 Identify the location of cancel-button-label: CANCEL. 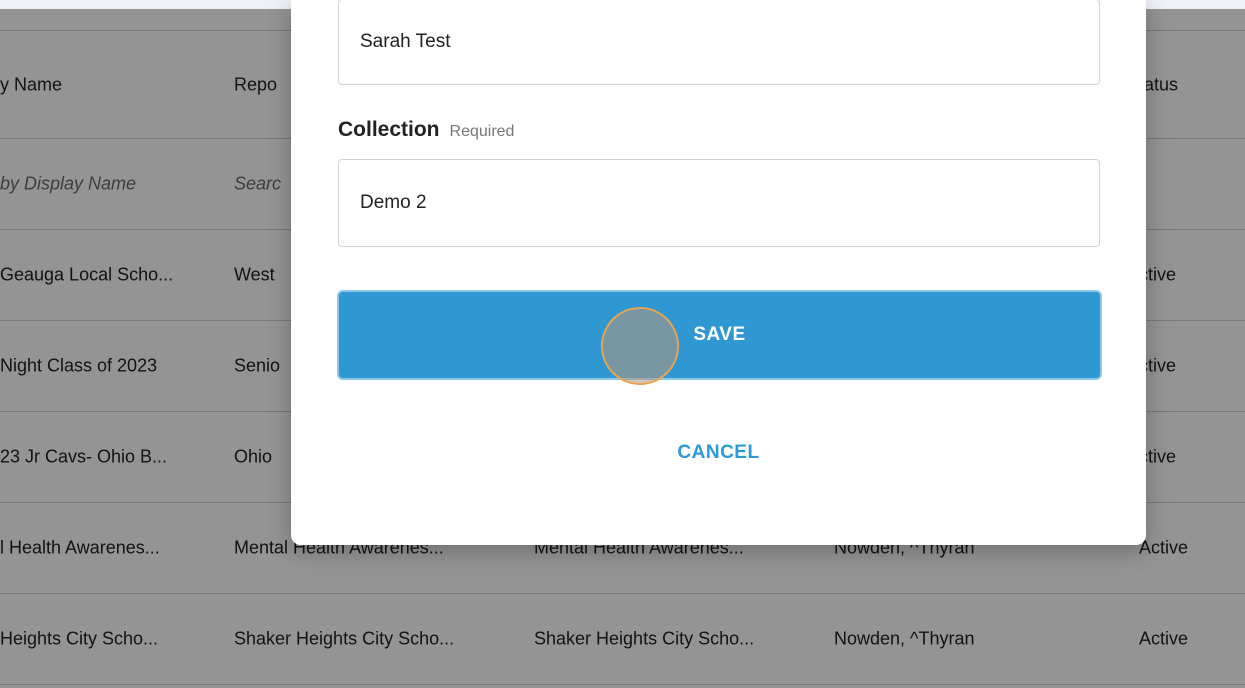
(718, 452).